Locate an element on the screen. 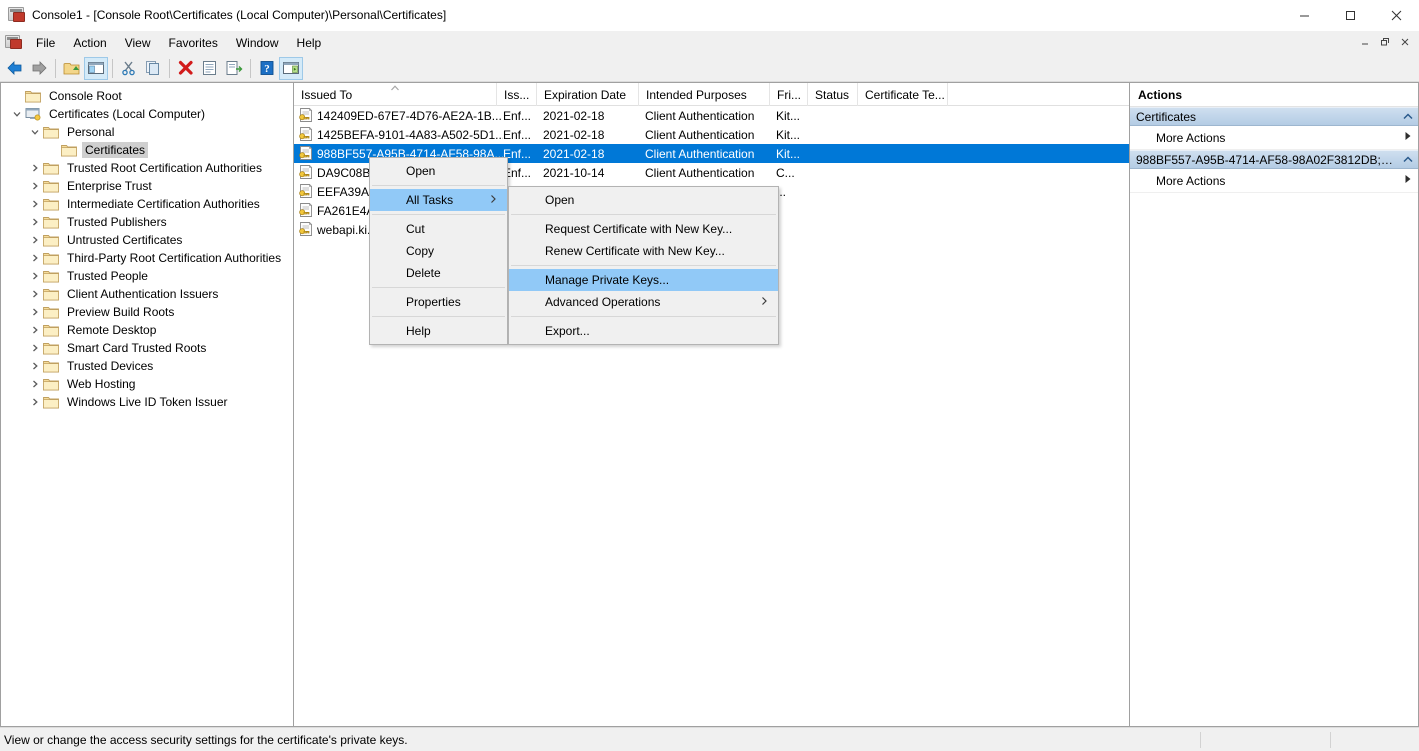 This screenshot has width=1419, height=751. tree-item-trusted-people: Trusted People is located at coordinates (148, 276).